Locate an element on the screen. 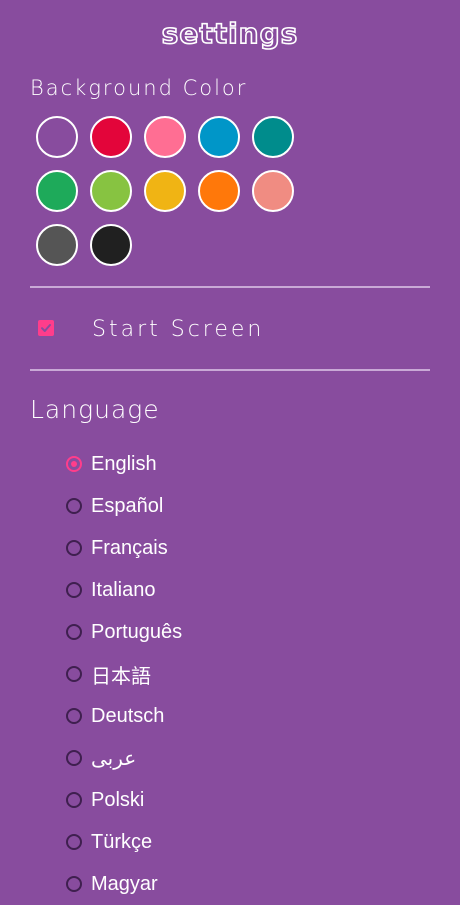 The width and height of the screenshot is (460, 905). language-option-magyar: Magyar is located at coordinates (215, 884).